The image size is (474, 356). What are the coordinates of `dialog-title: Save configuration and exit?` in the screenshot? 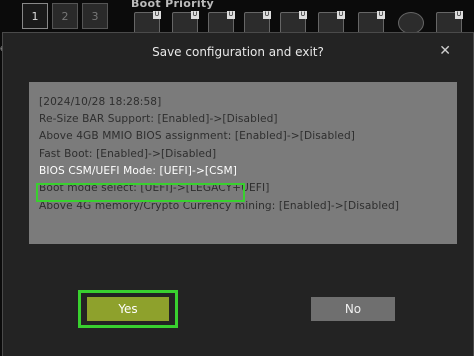 It's located at (238, 52).